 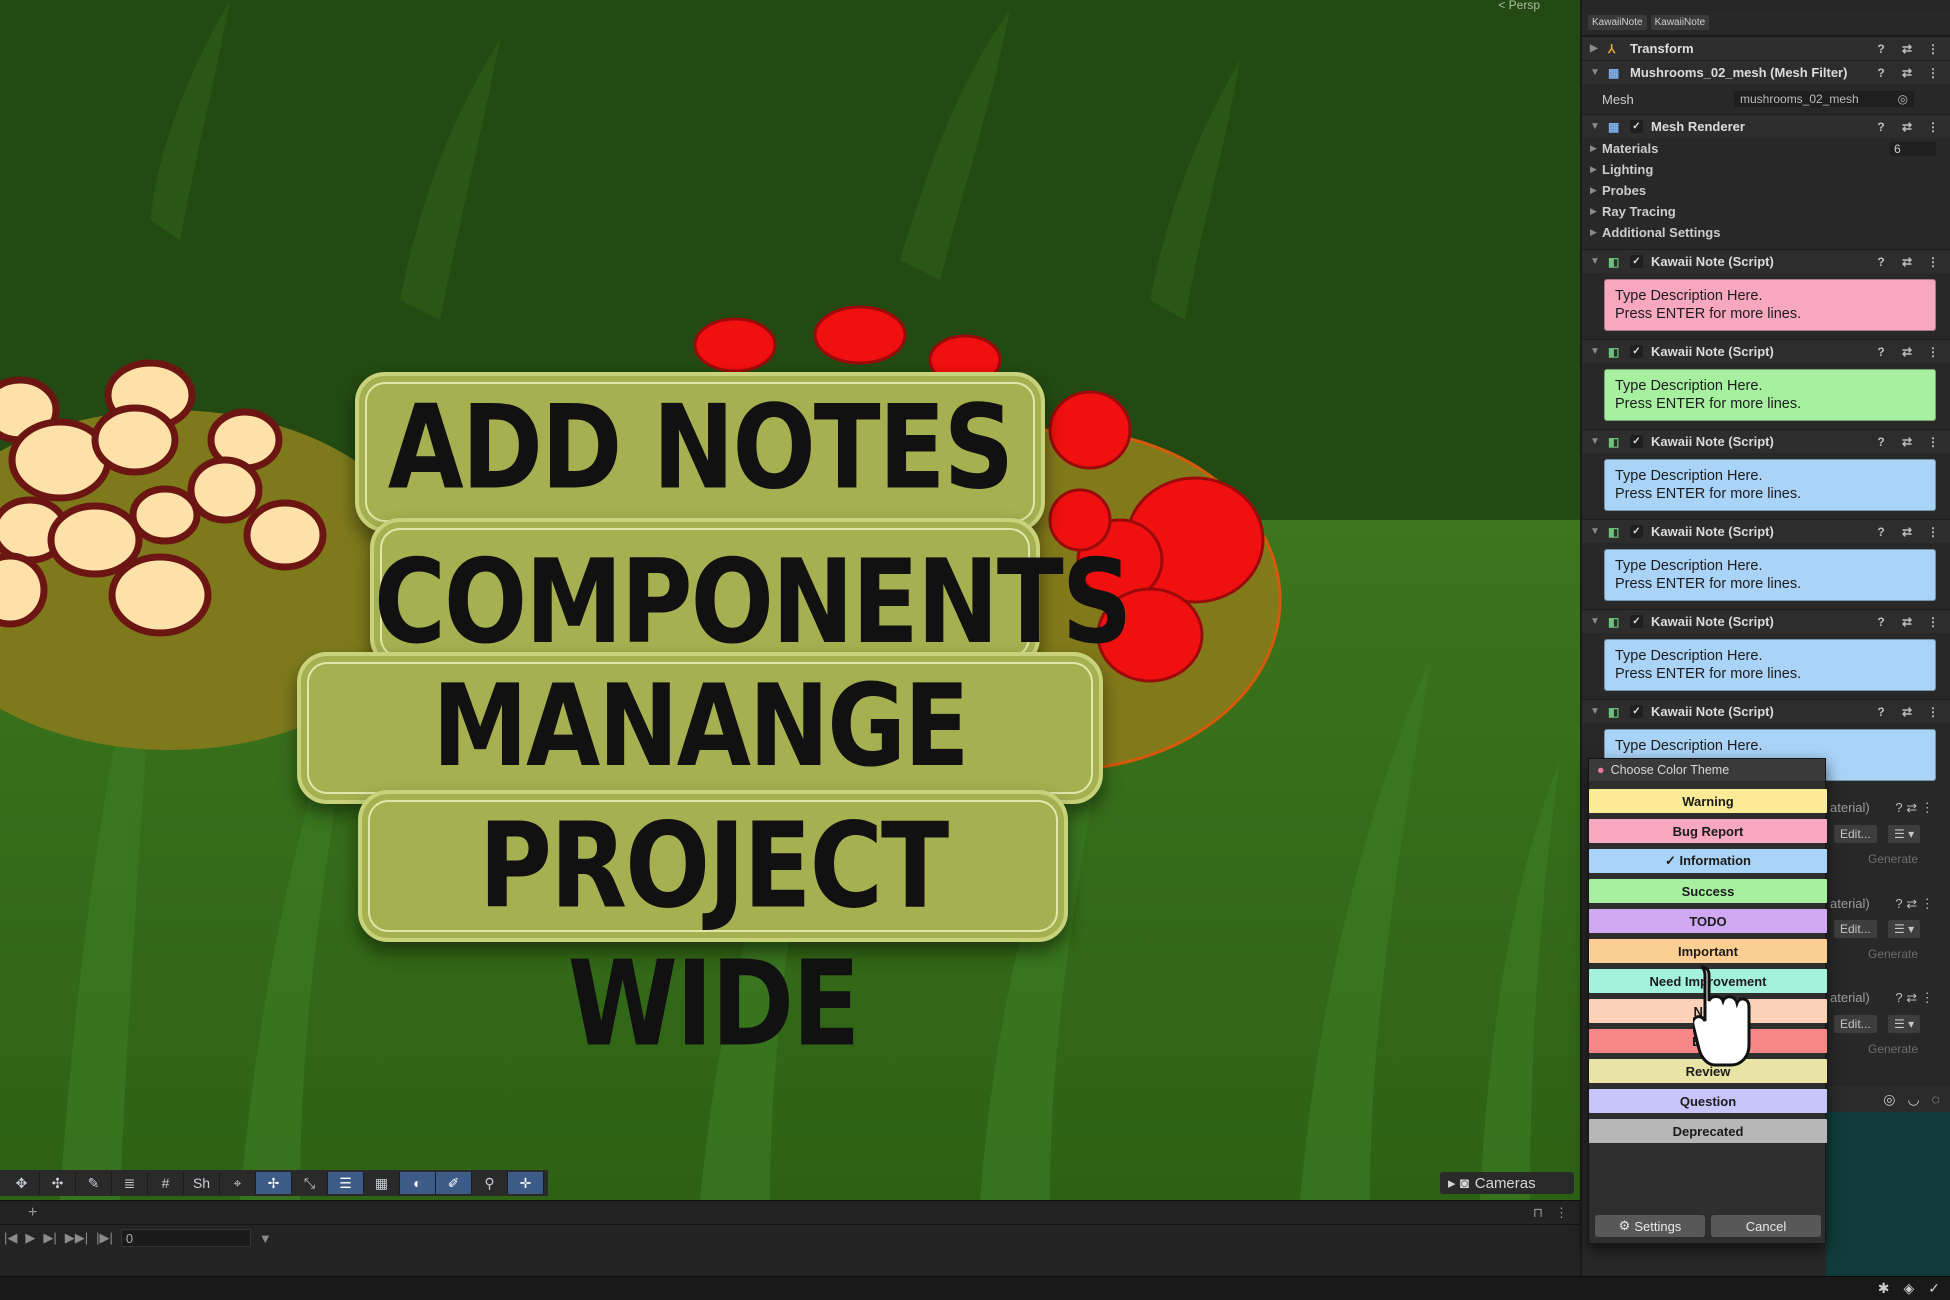 I want to click on frame-field: 0, so click(x=185, y=1238).